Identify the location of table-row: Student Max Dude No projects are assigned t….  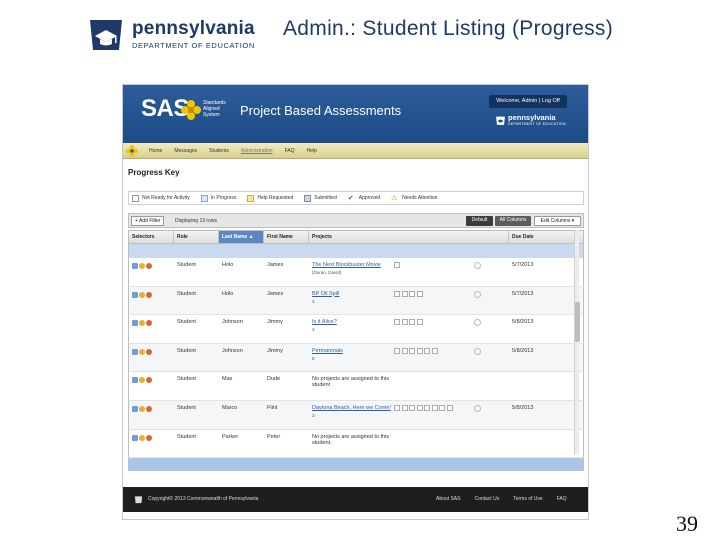
(356, 386).